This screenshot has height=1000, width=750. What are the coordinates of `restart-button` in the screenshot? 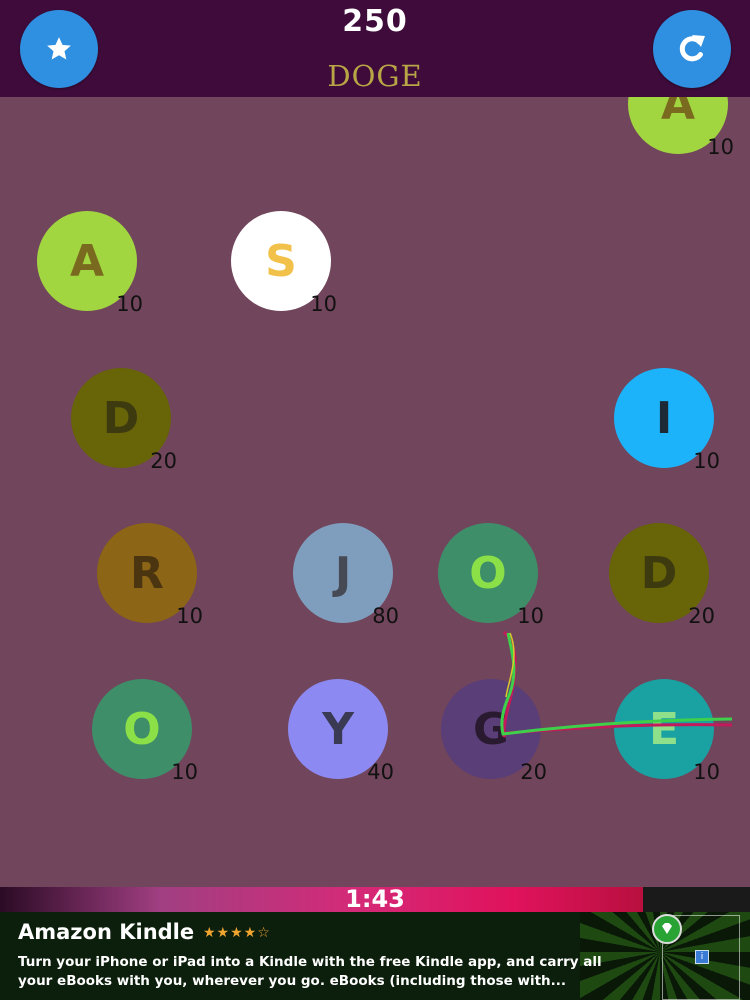 It's located at (692, 49).